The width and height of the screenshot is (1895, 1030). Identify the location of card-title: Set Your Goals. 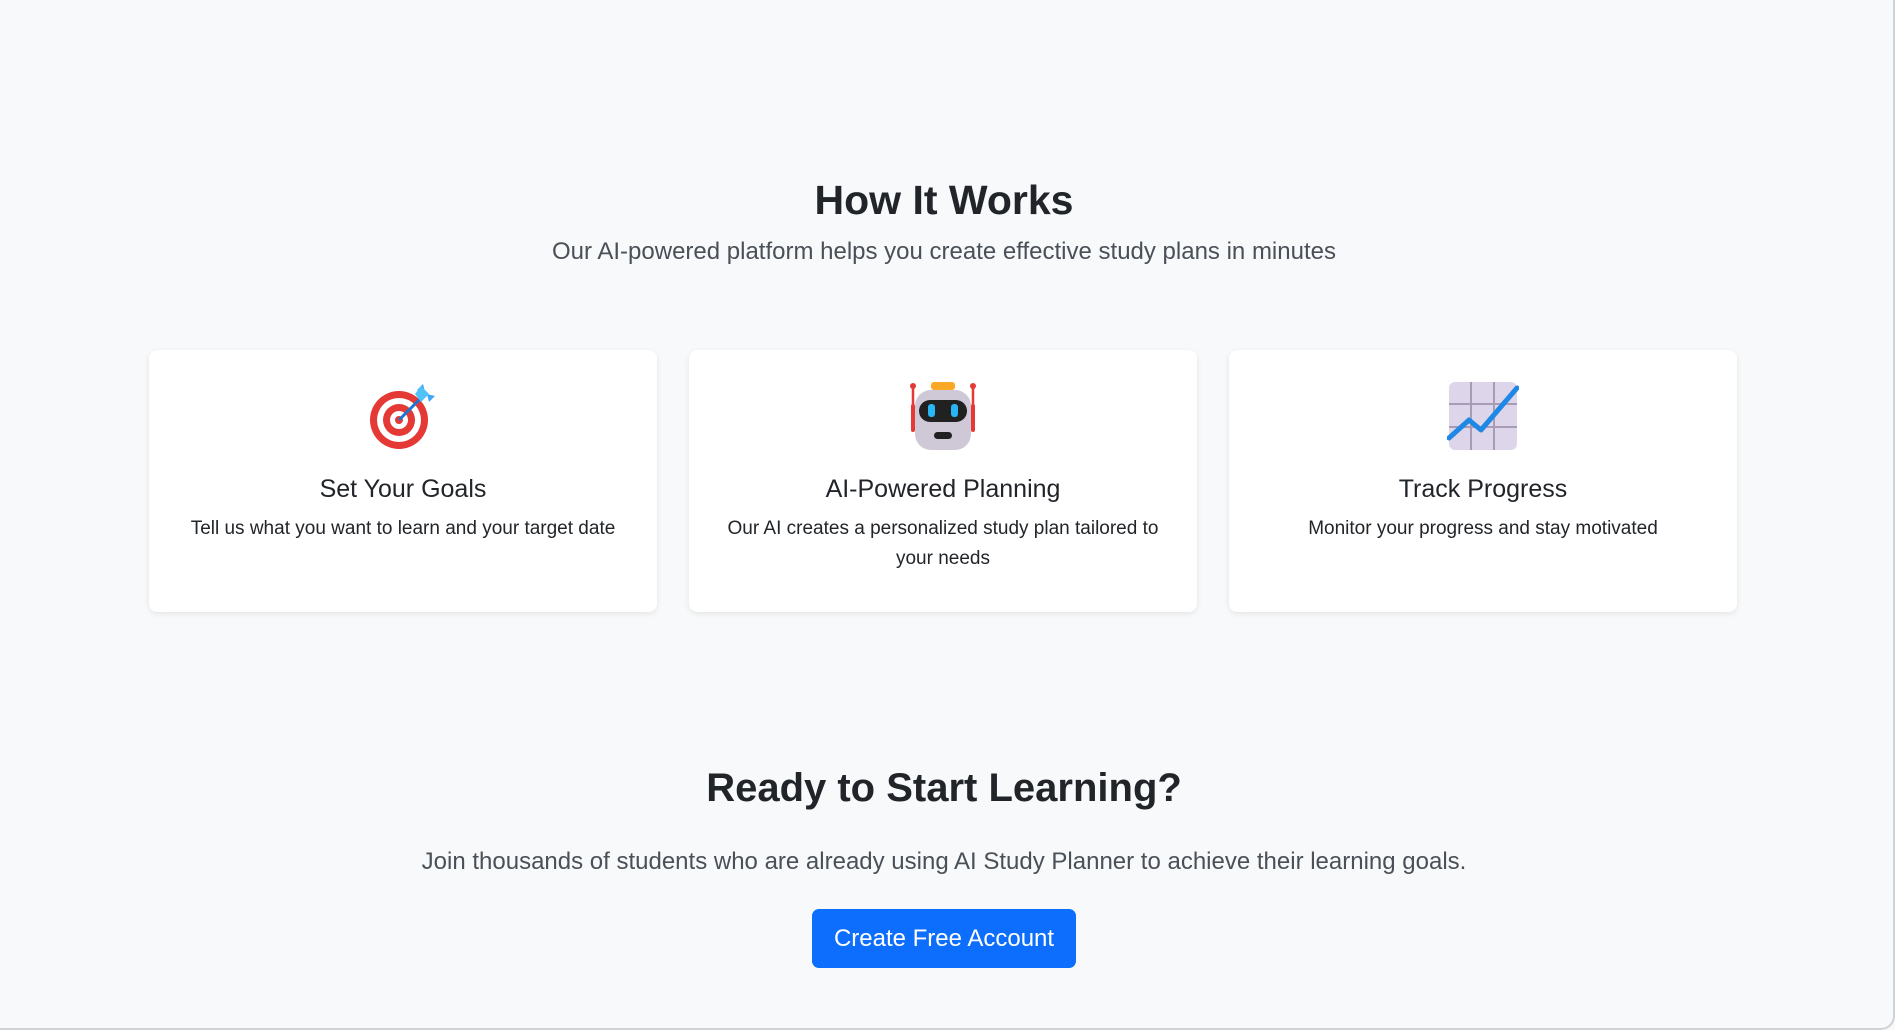
(403, 489).